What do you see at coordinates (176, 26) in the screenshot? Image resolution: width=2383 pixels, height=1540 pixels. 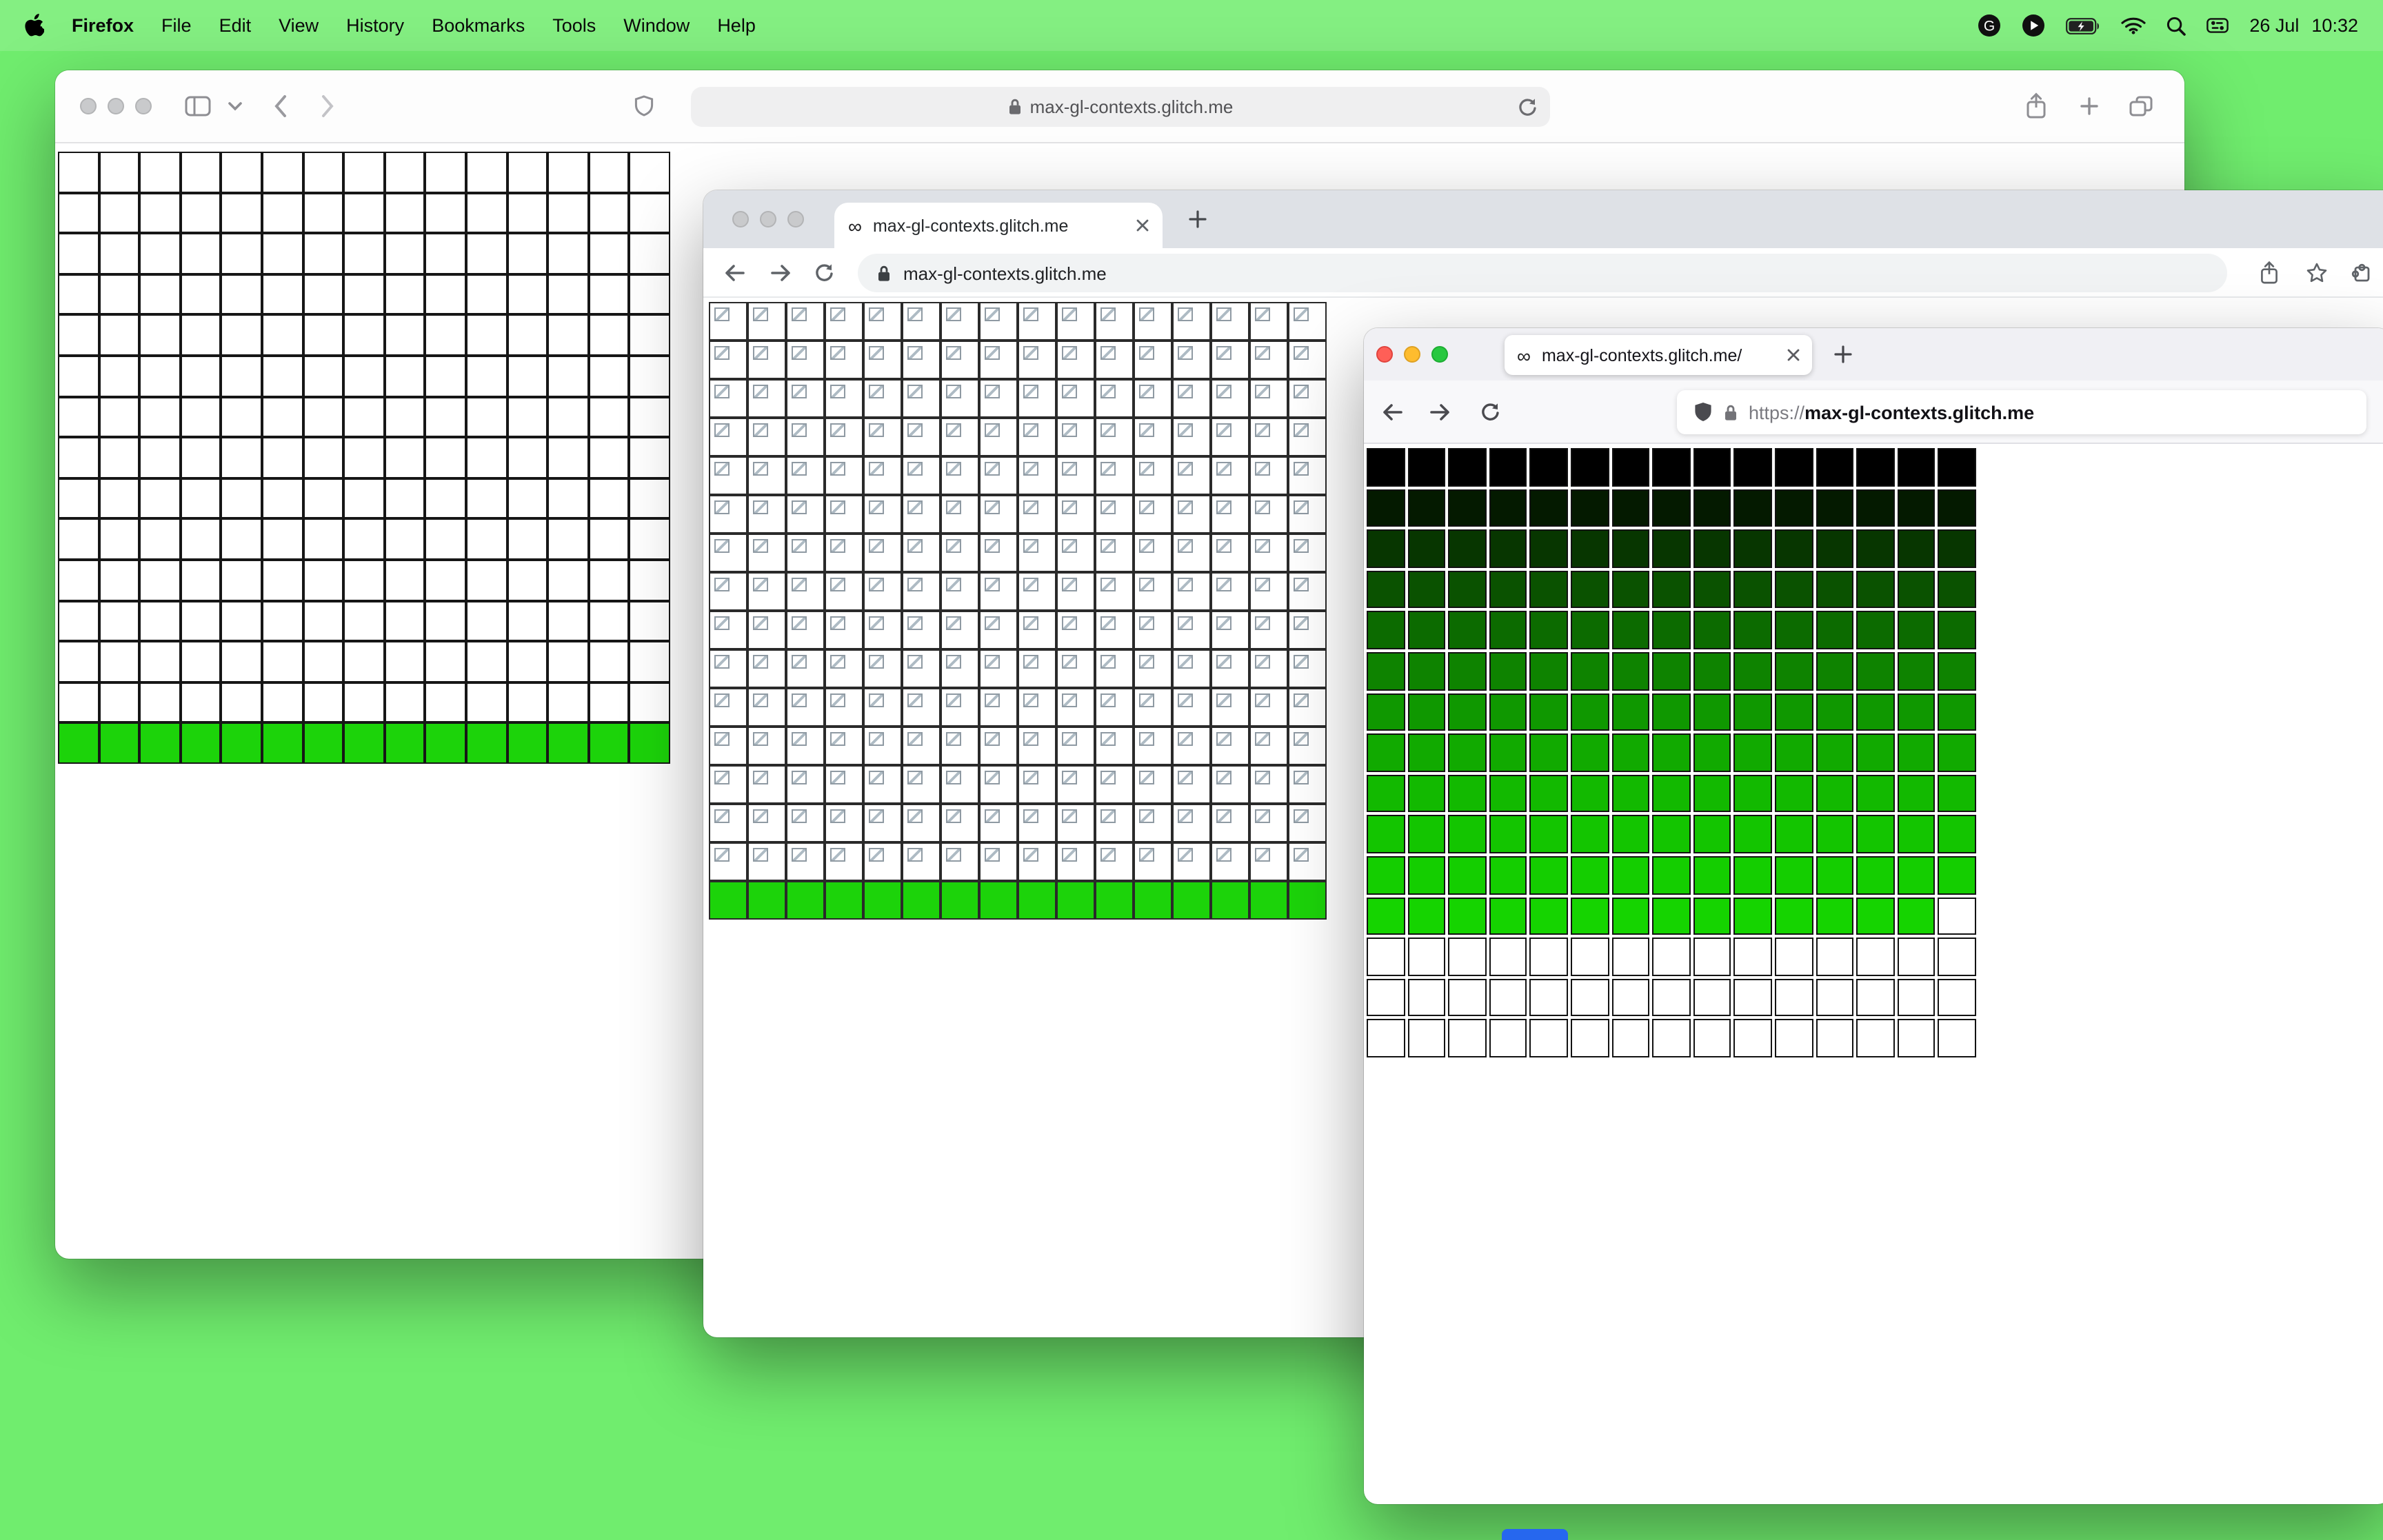 I see `menu-file: File` at bounding box center [176, 26].